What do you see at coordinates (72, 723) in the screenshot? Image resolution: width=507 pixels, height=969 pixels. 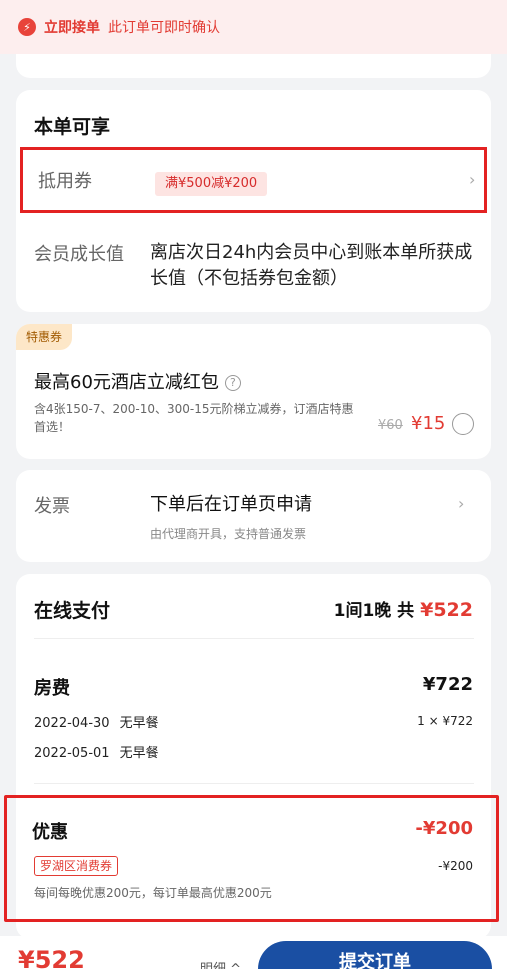 I see `night-date: 2022-04-30` at bounding box center [72, 723].